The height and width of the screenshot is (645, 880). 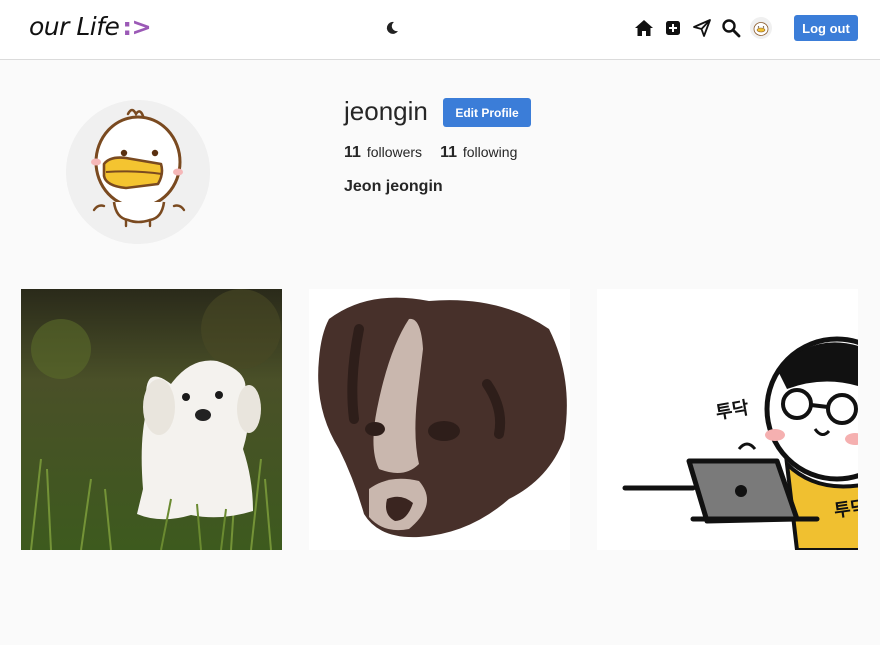 What do you see at coordinates (394, 152) in the screenshot?
I see `followers-label: followers` at bounding box center [394, 152].